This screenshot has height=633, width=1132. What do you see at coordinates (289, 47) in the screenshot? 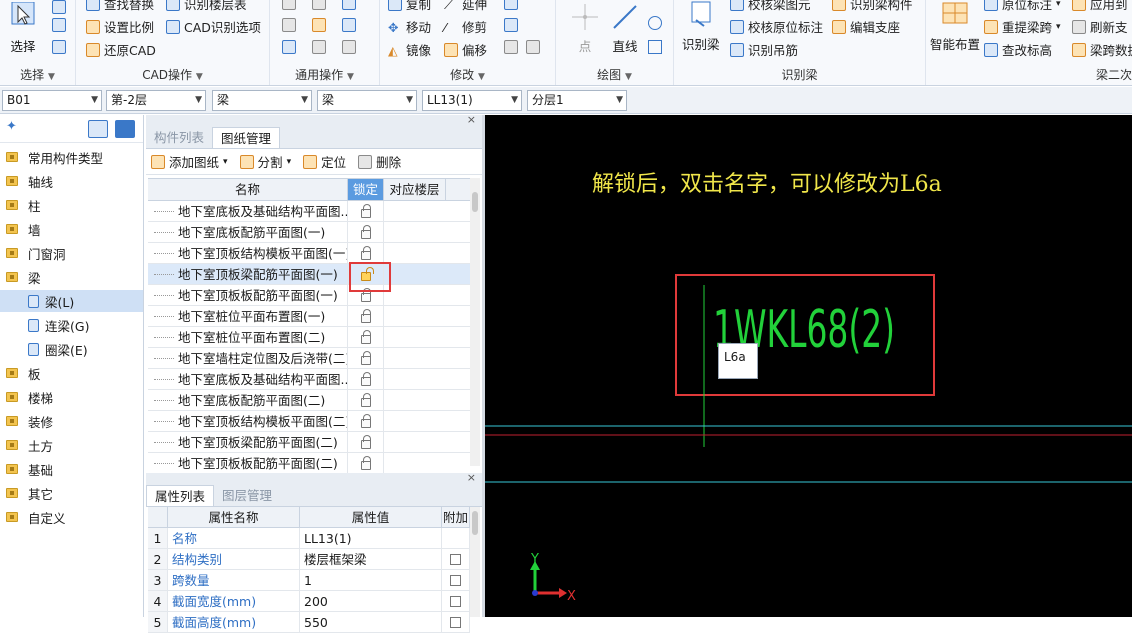
I see `lock-tool-icon` at bounding box center [289, 47].